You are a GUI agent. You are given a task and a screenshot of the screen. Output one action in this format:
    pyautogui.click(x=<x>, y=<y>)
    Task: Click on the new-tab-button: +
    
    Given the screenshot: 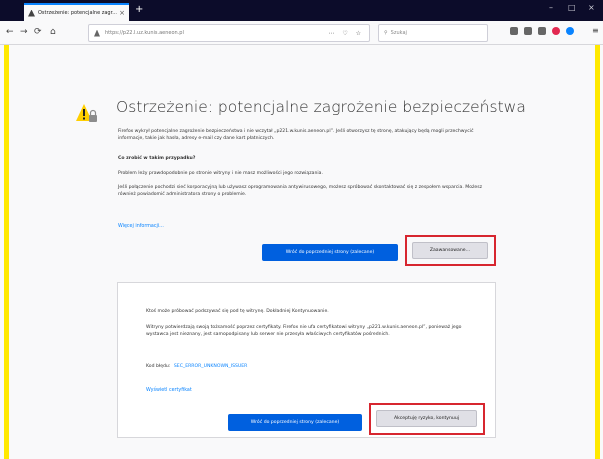 What is the action you would take?
    pyautogui.click(x=139, y=10)
    